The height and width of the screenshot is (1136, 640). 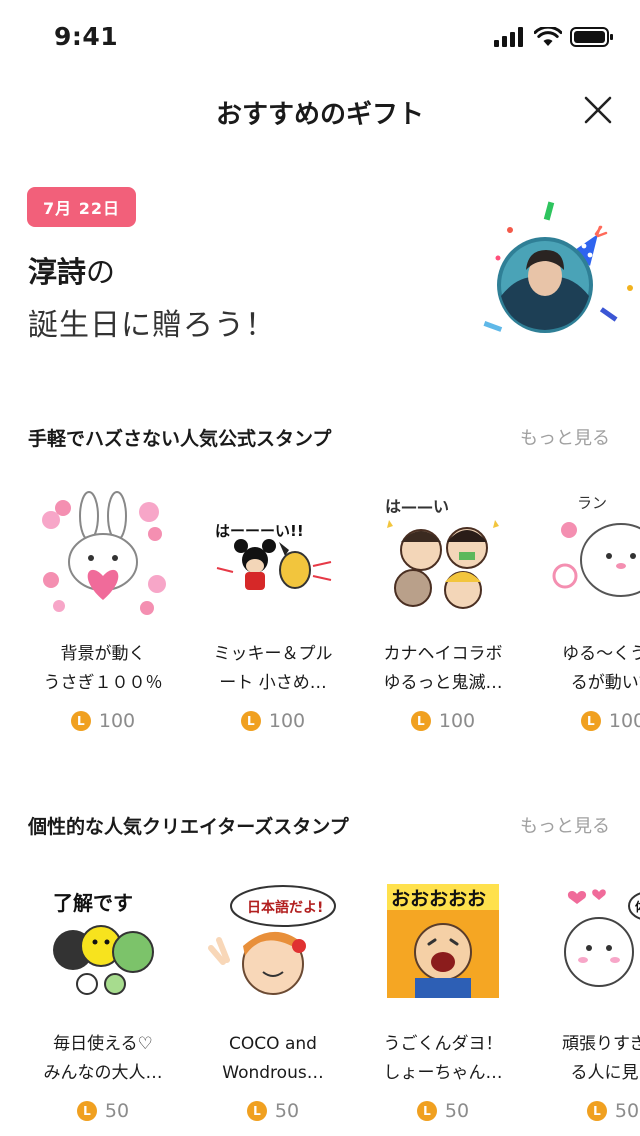 What do you see at coordinates (259, 531) in the screenshot?
I see `sticker-art-text: はーーーい!!` at bounding box center [259, 531].